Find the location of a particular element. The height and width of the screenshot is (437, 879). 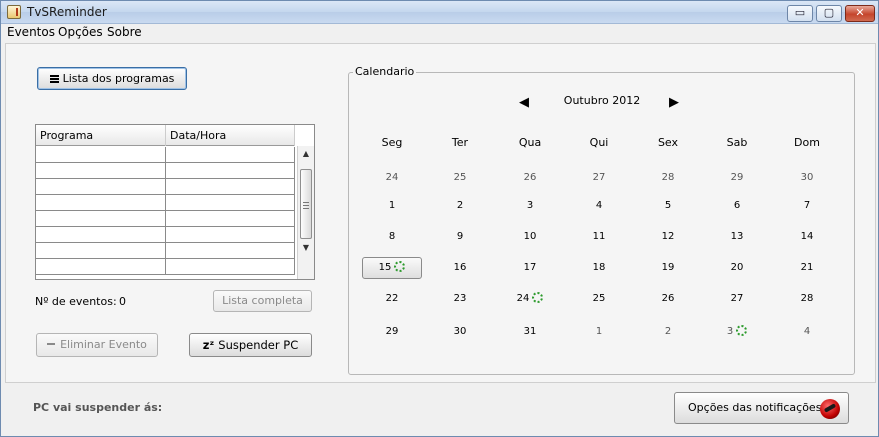

calendar-day: 10 is located at coordinates (530, 237).